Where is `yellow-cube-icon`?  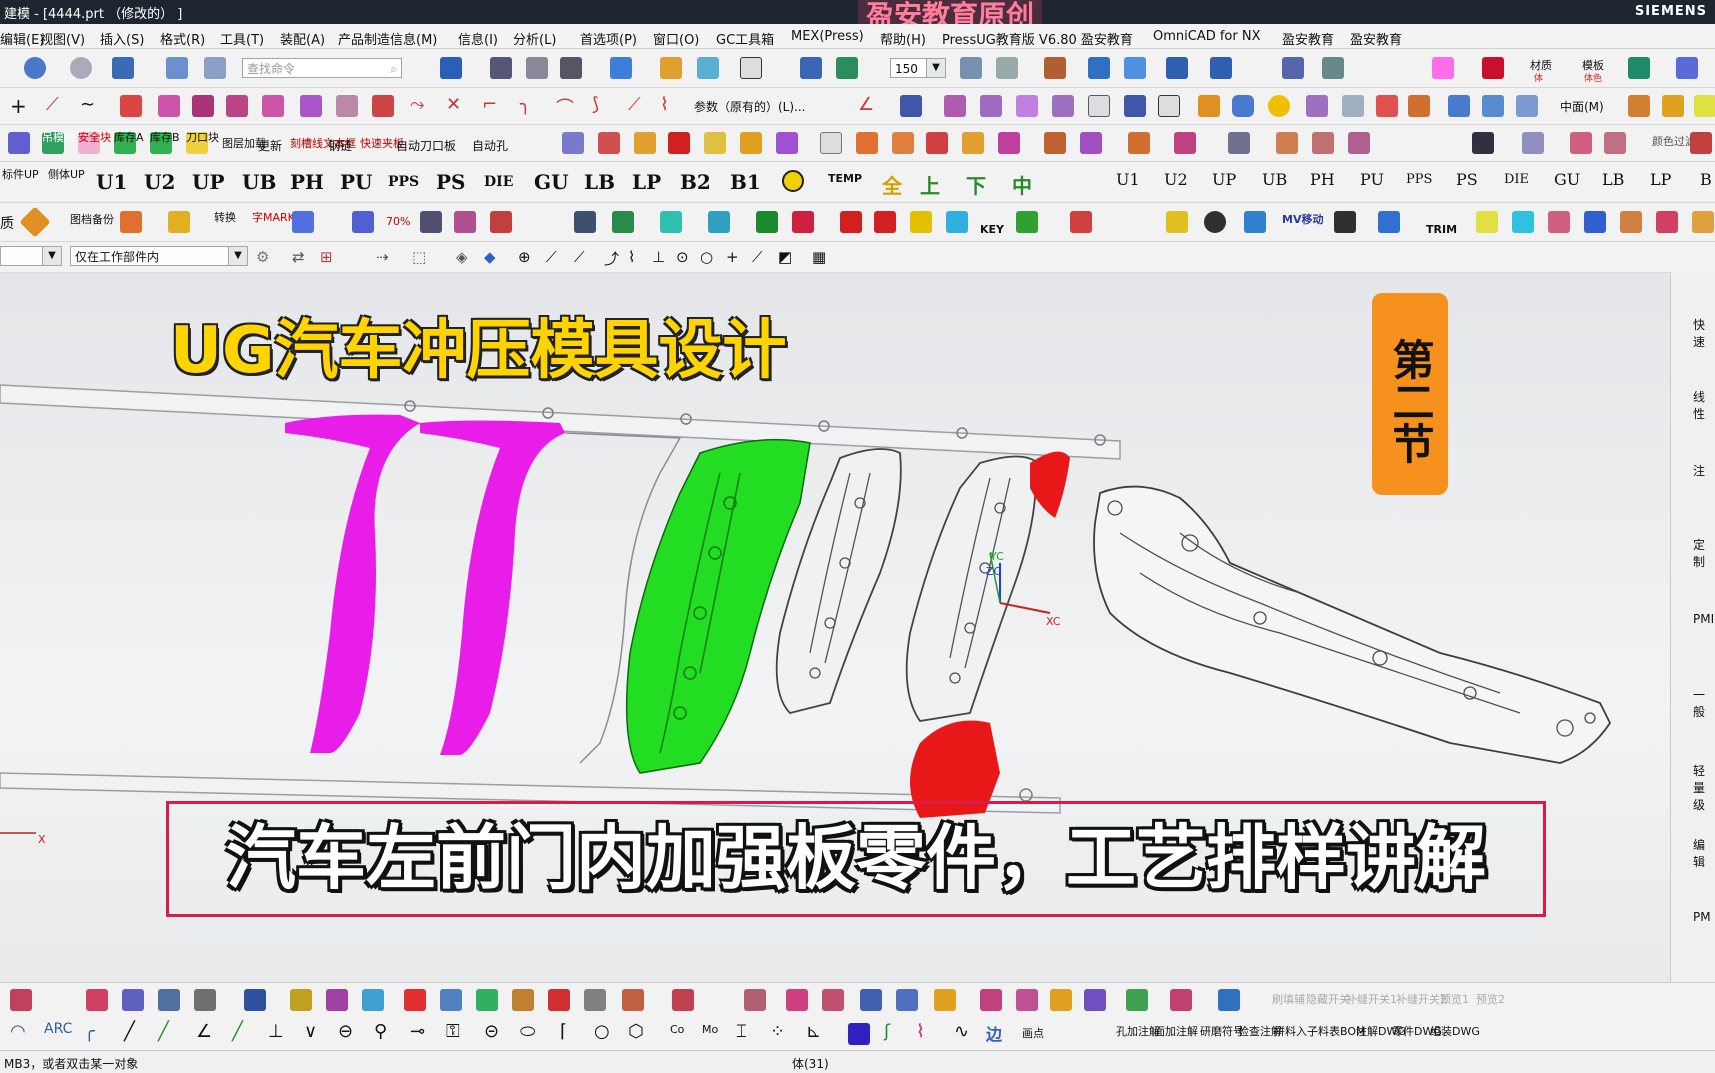
yellow-cube-icon is located at coordinates (715, 143).